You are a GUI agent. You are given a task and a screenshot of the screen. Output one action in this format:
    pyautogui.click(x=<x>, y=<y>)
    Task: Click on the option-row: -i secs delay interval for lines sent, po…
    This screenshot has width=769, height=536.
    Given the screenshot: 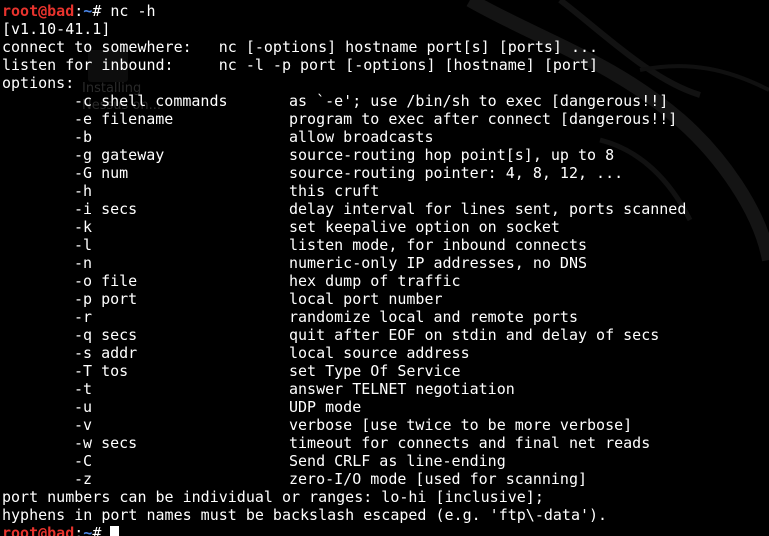 What is the action you would take?
    pyautogui.click(x=344, y=209)
    